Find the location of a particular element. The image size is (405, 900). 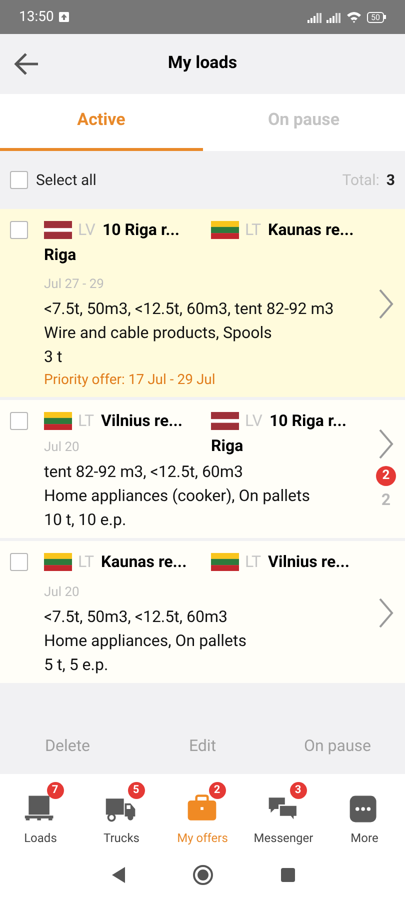

nav-label: Messenger is located at coordinates (284, 838).